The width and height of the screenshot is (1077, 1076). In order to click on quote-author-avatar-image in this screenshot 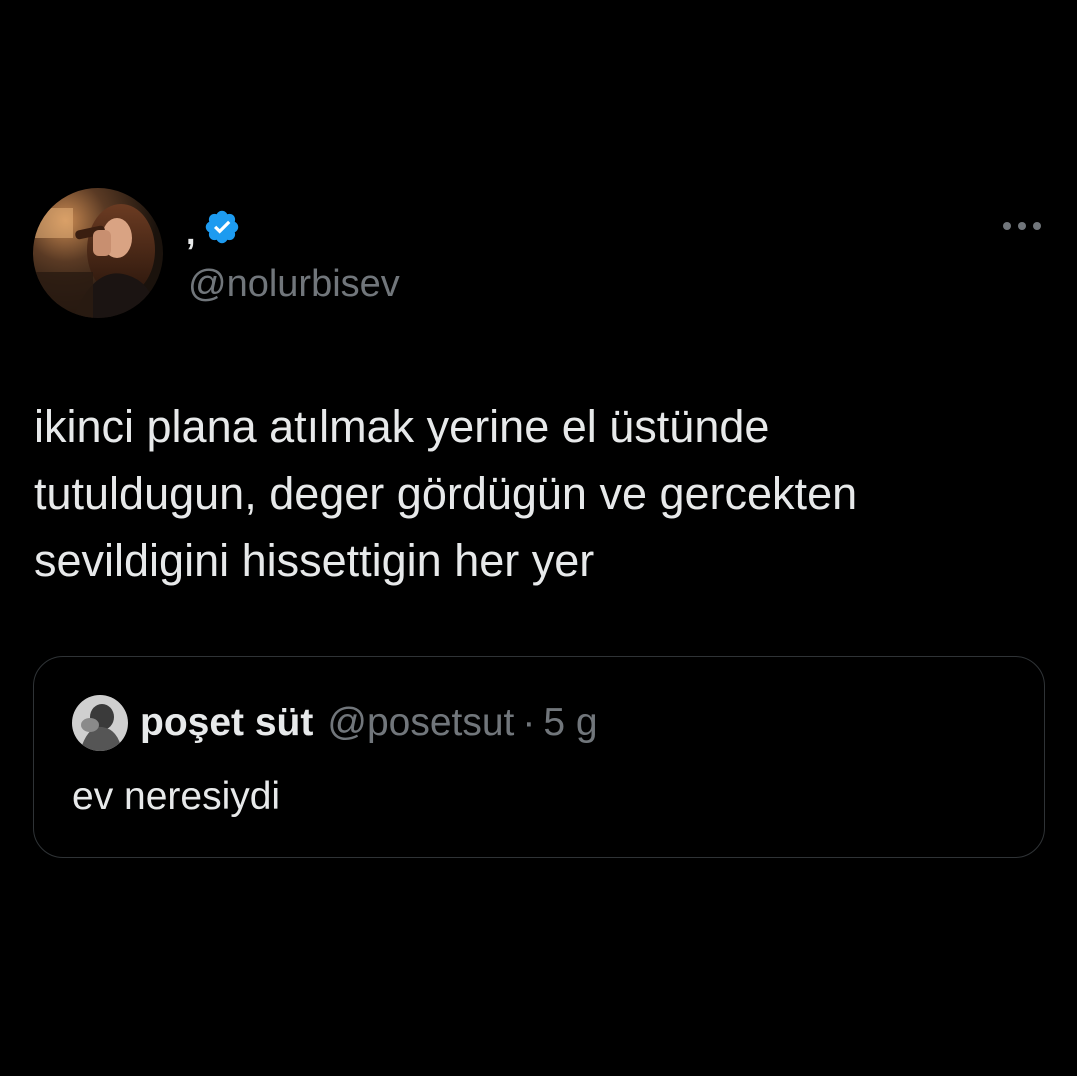, I will do `click(100, 723)`.